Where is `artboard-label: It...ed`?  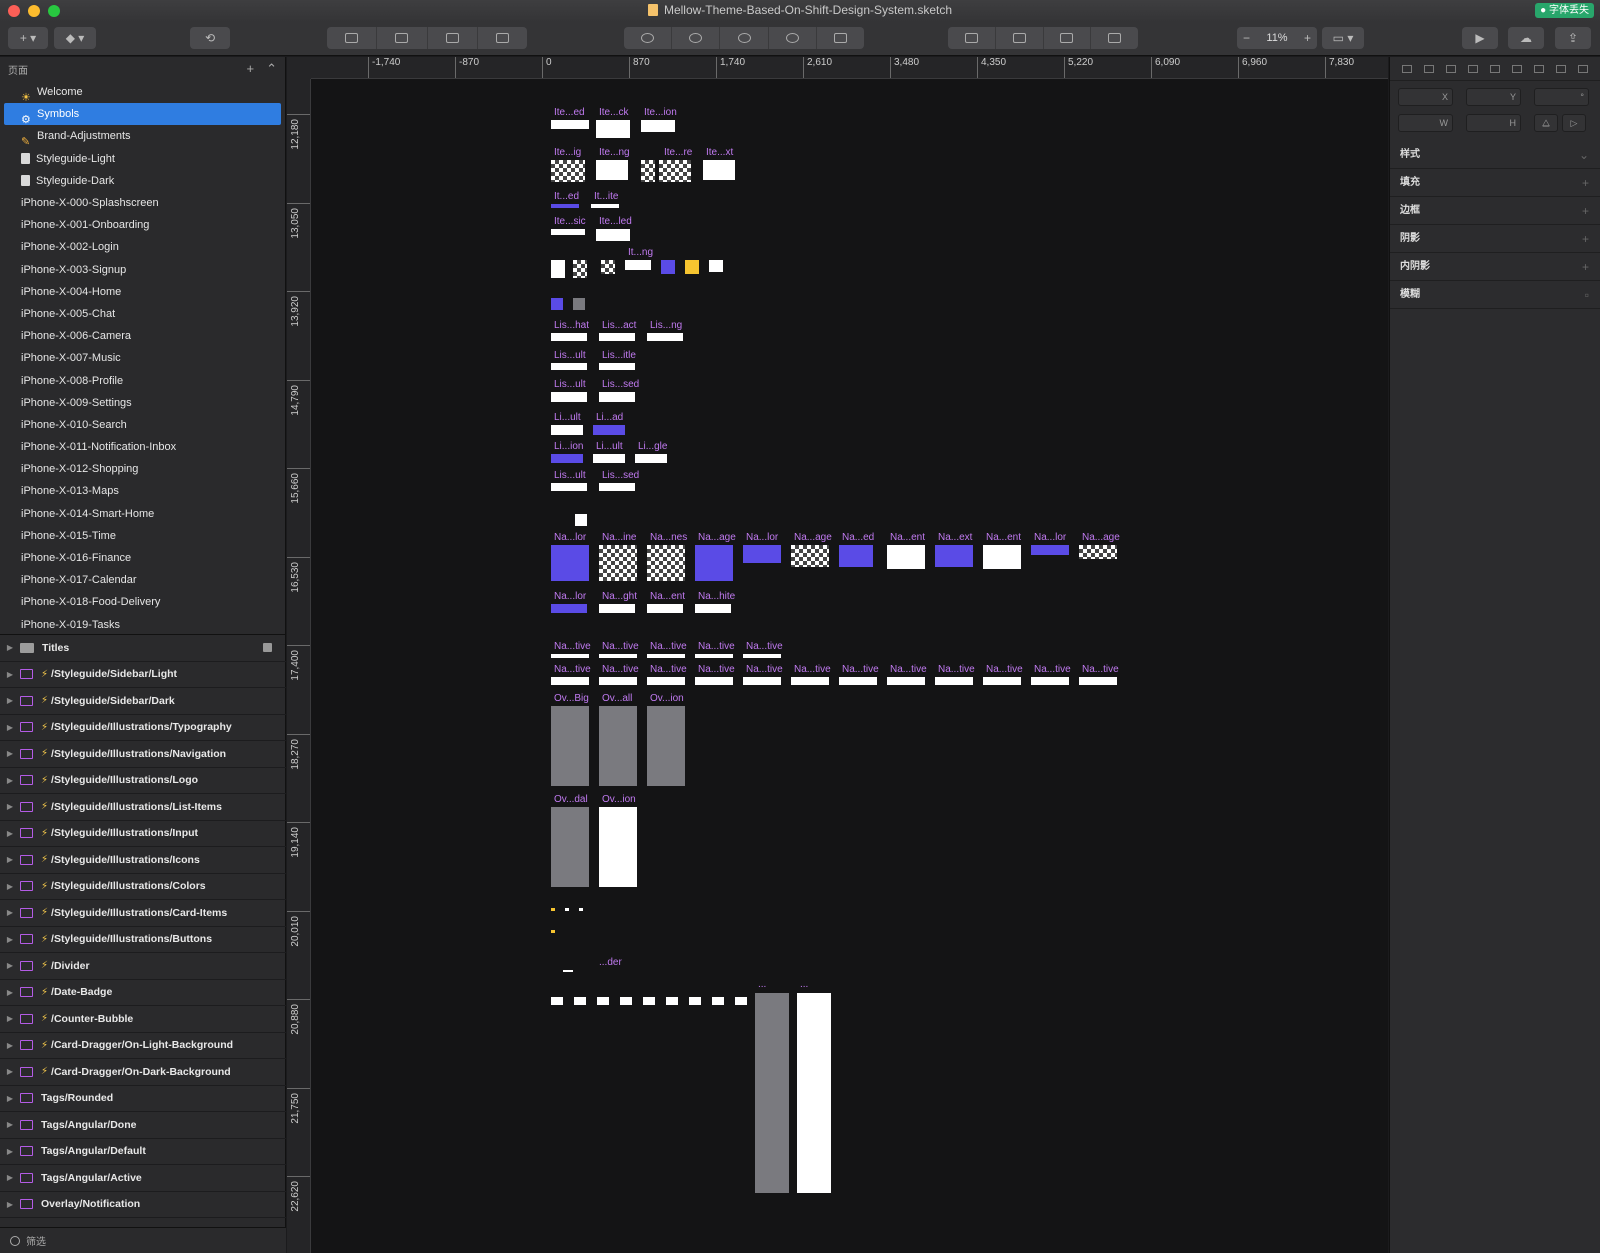
artboard-label: It...ed is located at coordinates (566, 196).